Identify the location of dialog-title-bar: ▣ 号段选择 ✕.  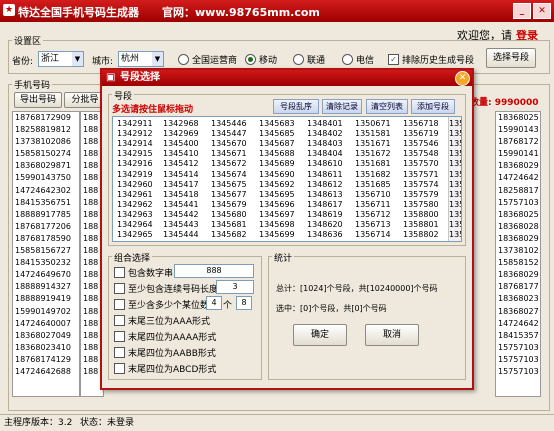
(287, 78).